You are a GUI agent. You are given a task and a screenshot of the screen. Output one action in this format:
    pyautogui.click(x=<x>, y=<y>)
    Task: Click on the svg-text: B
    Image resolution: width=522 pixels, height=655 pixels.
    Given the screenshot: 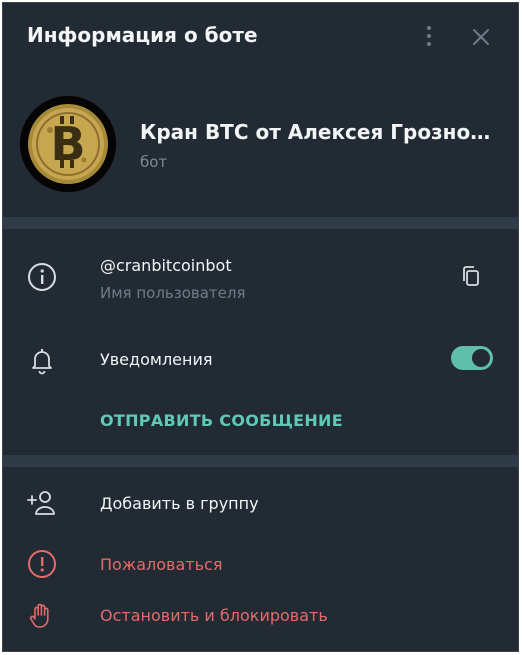 What is the action you would take?
    pyautogui.click(x=67, y=144)
    